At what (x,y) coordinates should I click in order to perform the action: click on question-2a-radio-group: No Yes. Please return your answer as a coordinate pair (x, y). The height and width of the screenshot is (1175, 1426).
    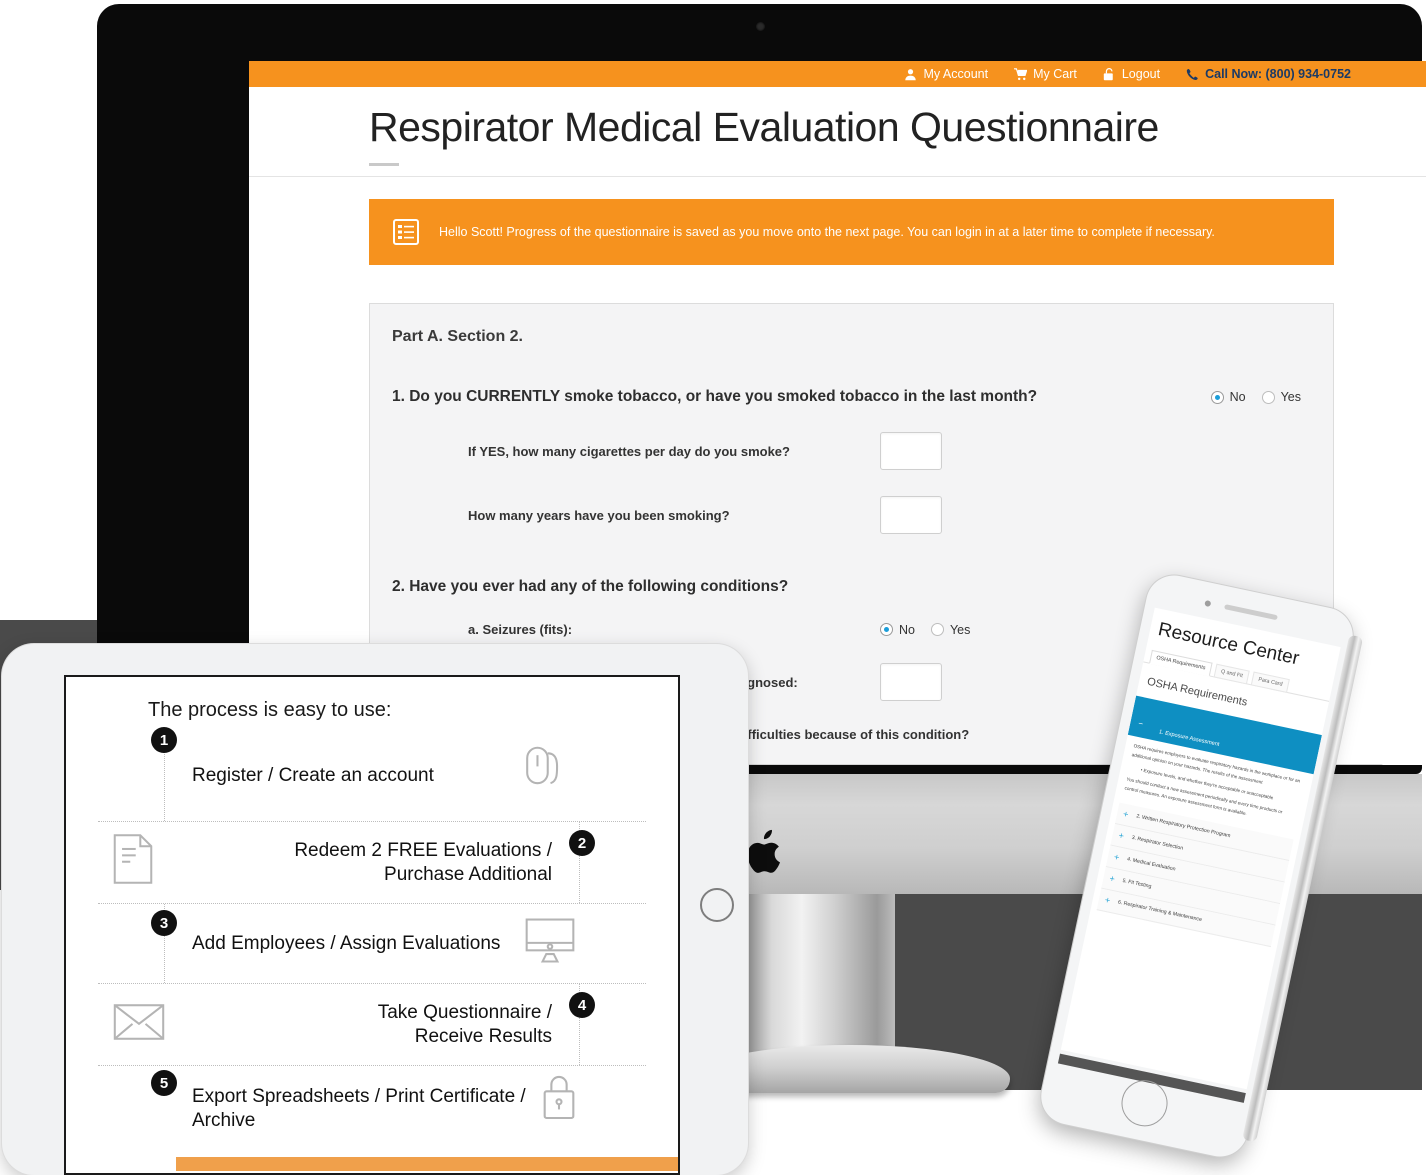
    Looking at the image, I should click on (930, 630).